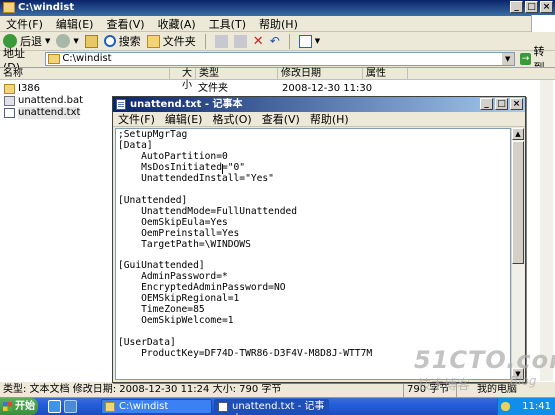 This screenshot has width=555, height=415. I want to click on np-menu-help: 帮助(H), so click(329, 119).